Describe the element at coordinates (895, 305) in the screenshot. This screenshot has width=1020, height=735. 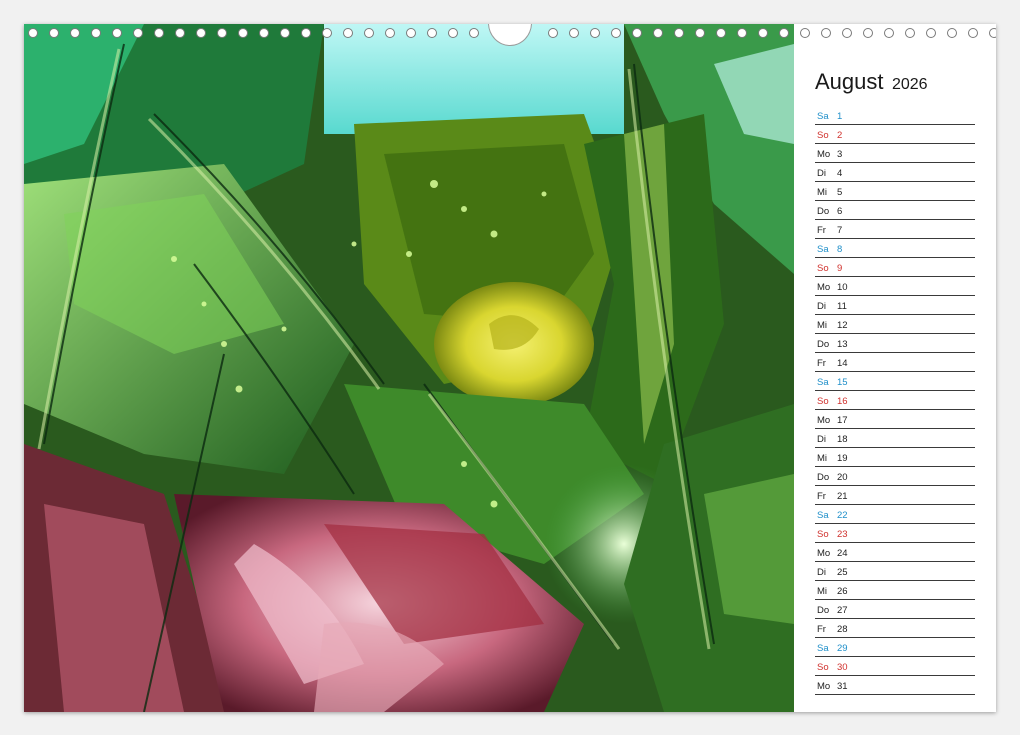
I see `calendar-day-row: Di 11` at that location.